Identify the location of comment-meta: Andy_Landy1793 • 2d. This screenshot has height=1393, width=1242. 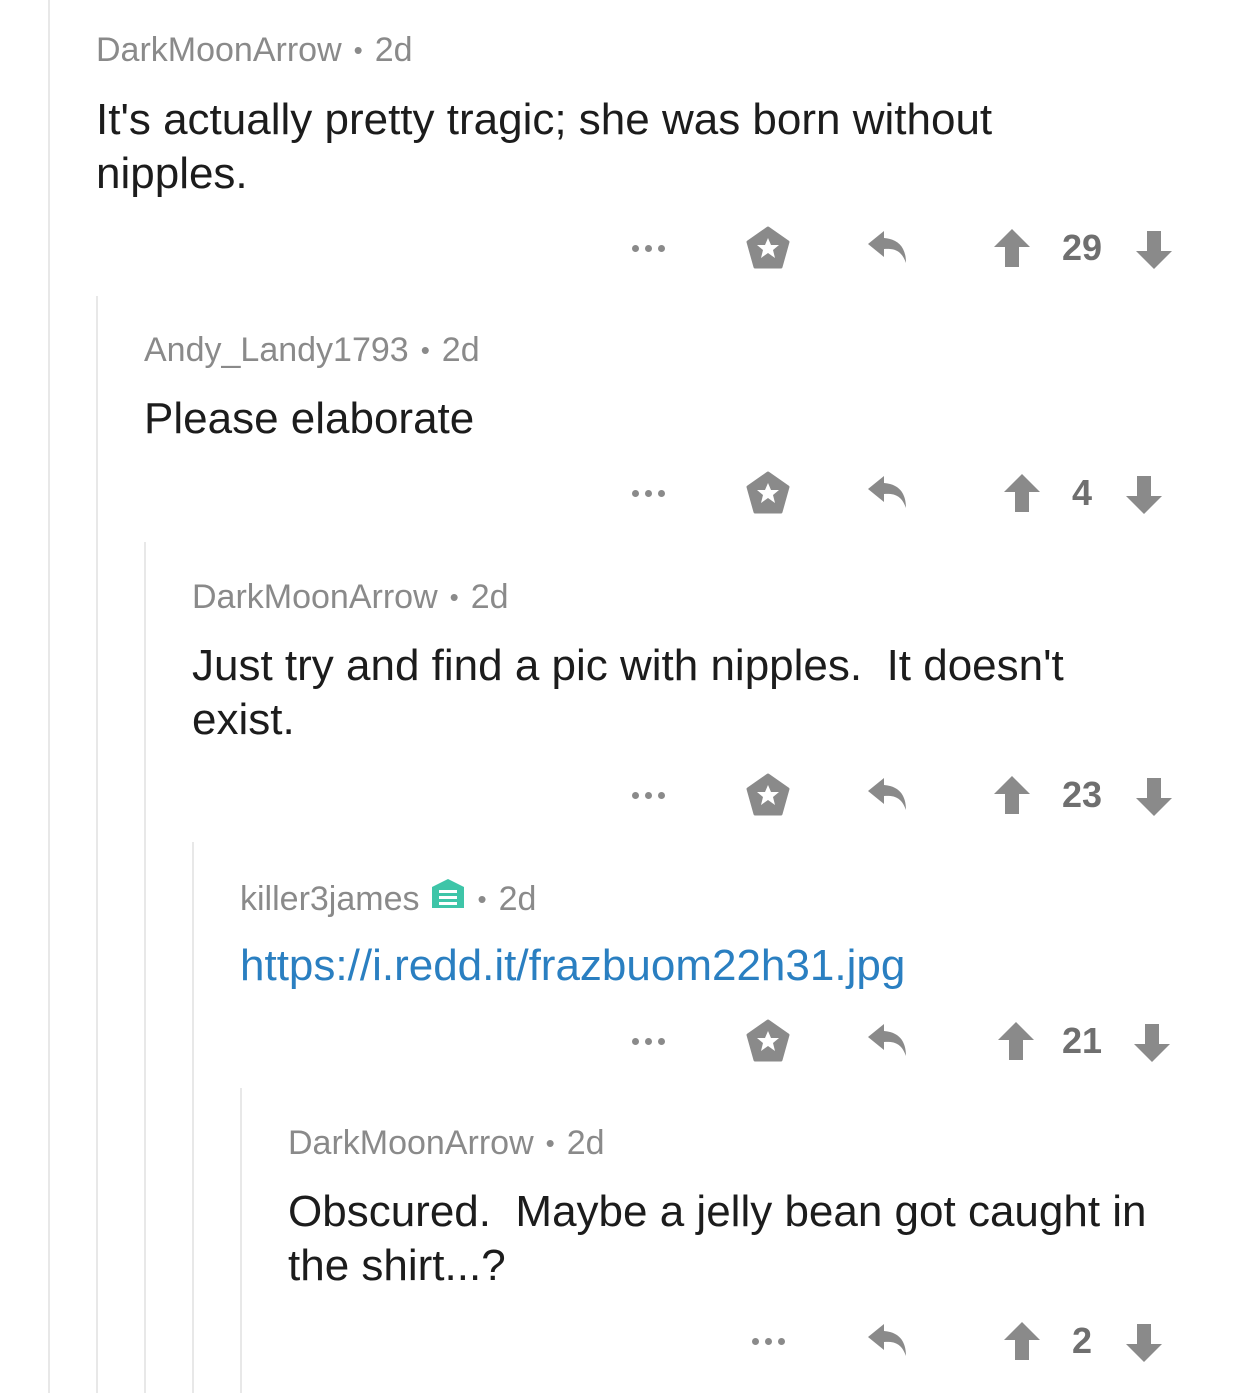
(312, 350).